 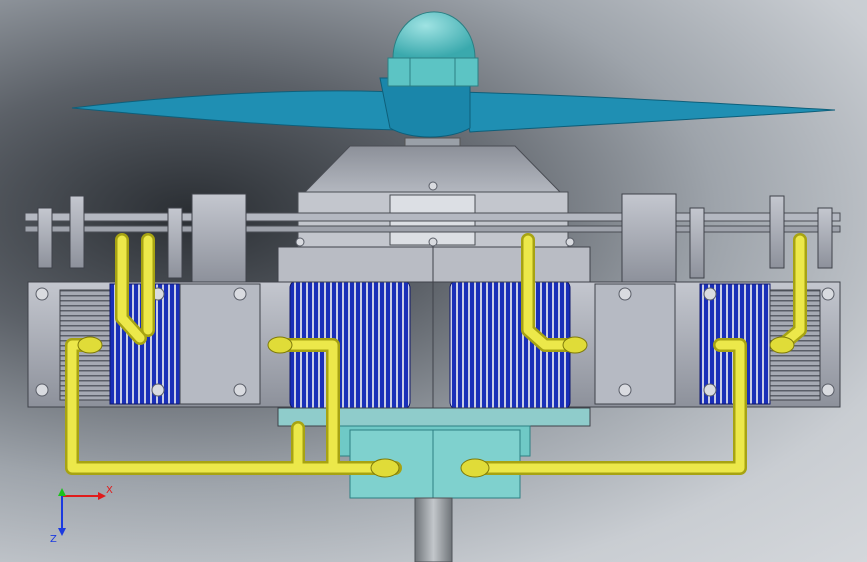 I want to click on orientation-triad: X Z, so click(x=81, y=514).